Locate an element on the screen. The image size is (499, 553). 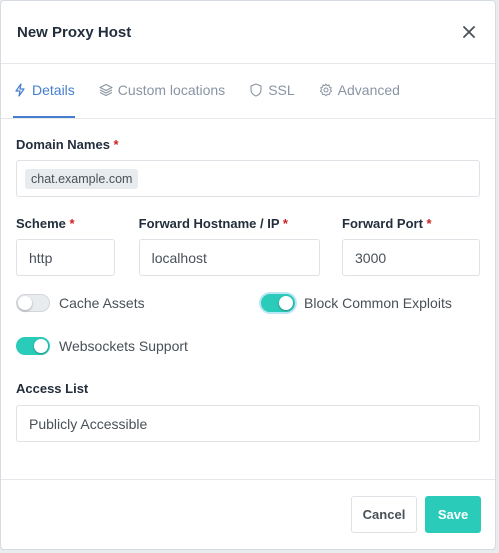
layers-icon is located at coordinates (106, 90).